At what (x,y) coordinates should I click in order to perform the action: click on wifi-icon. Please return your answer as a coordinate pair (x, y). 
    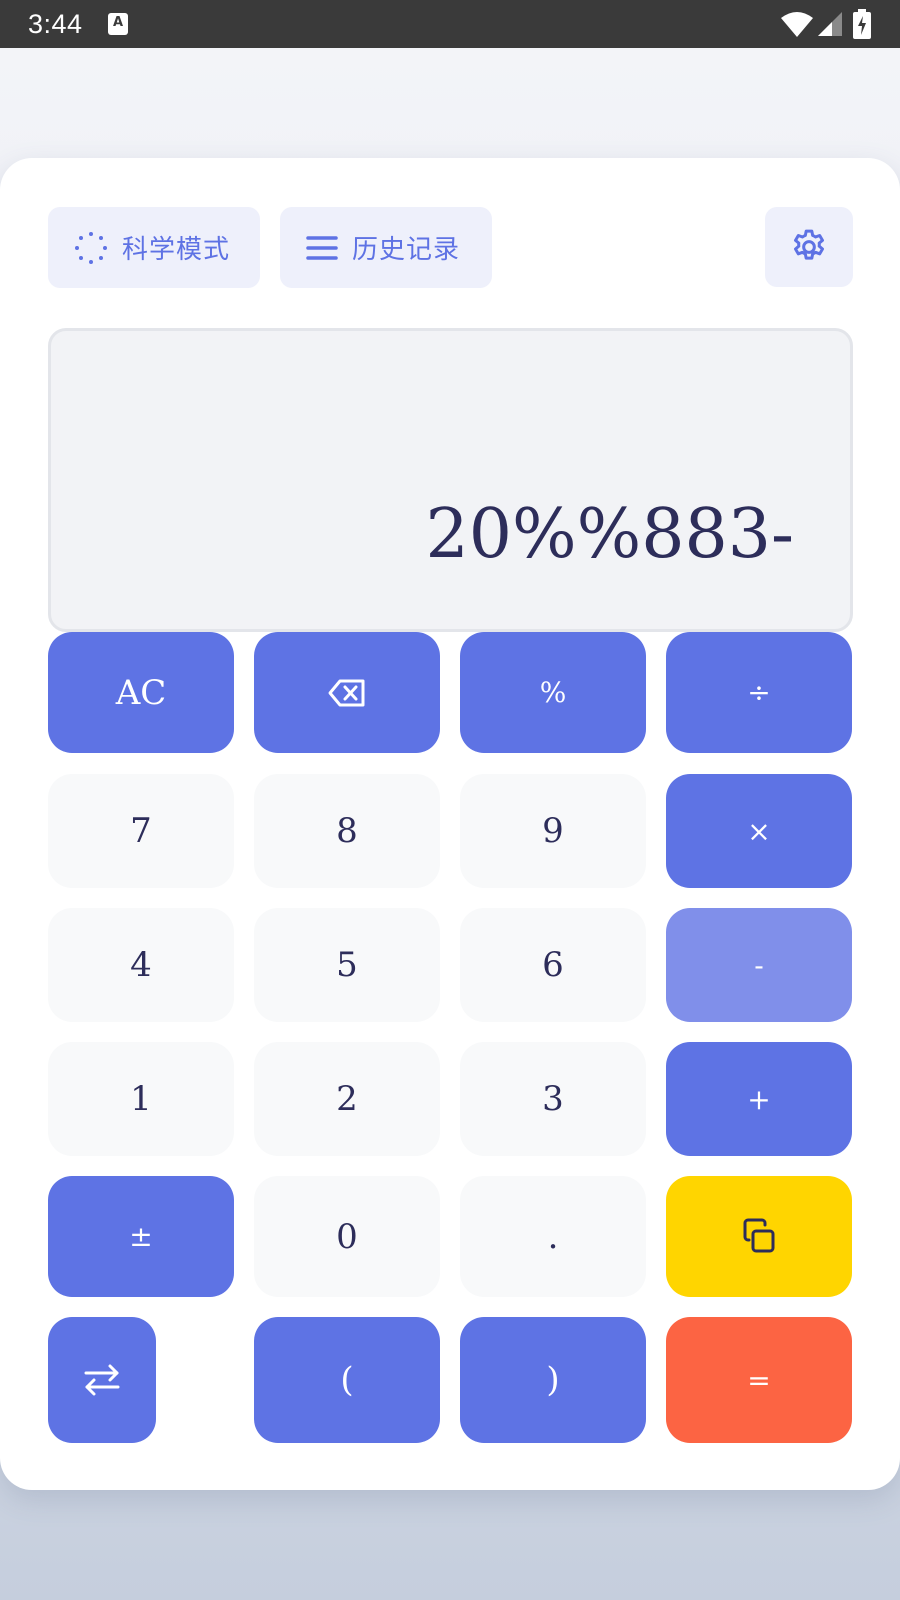
    Looking at the image, I should click on (797, 24).